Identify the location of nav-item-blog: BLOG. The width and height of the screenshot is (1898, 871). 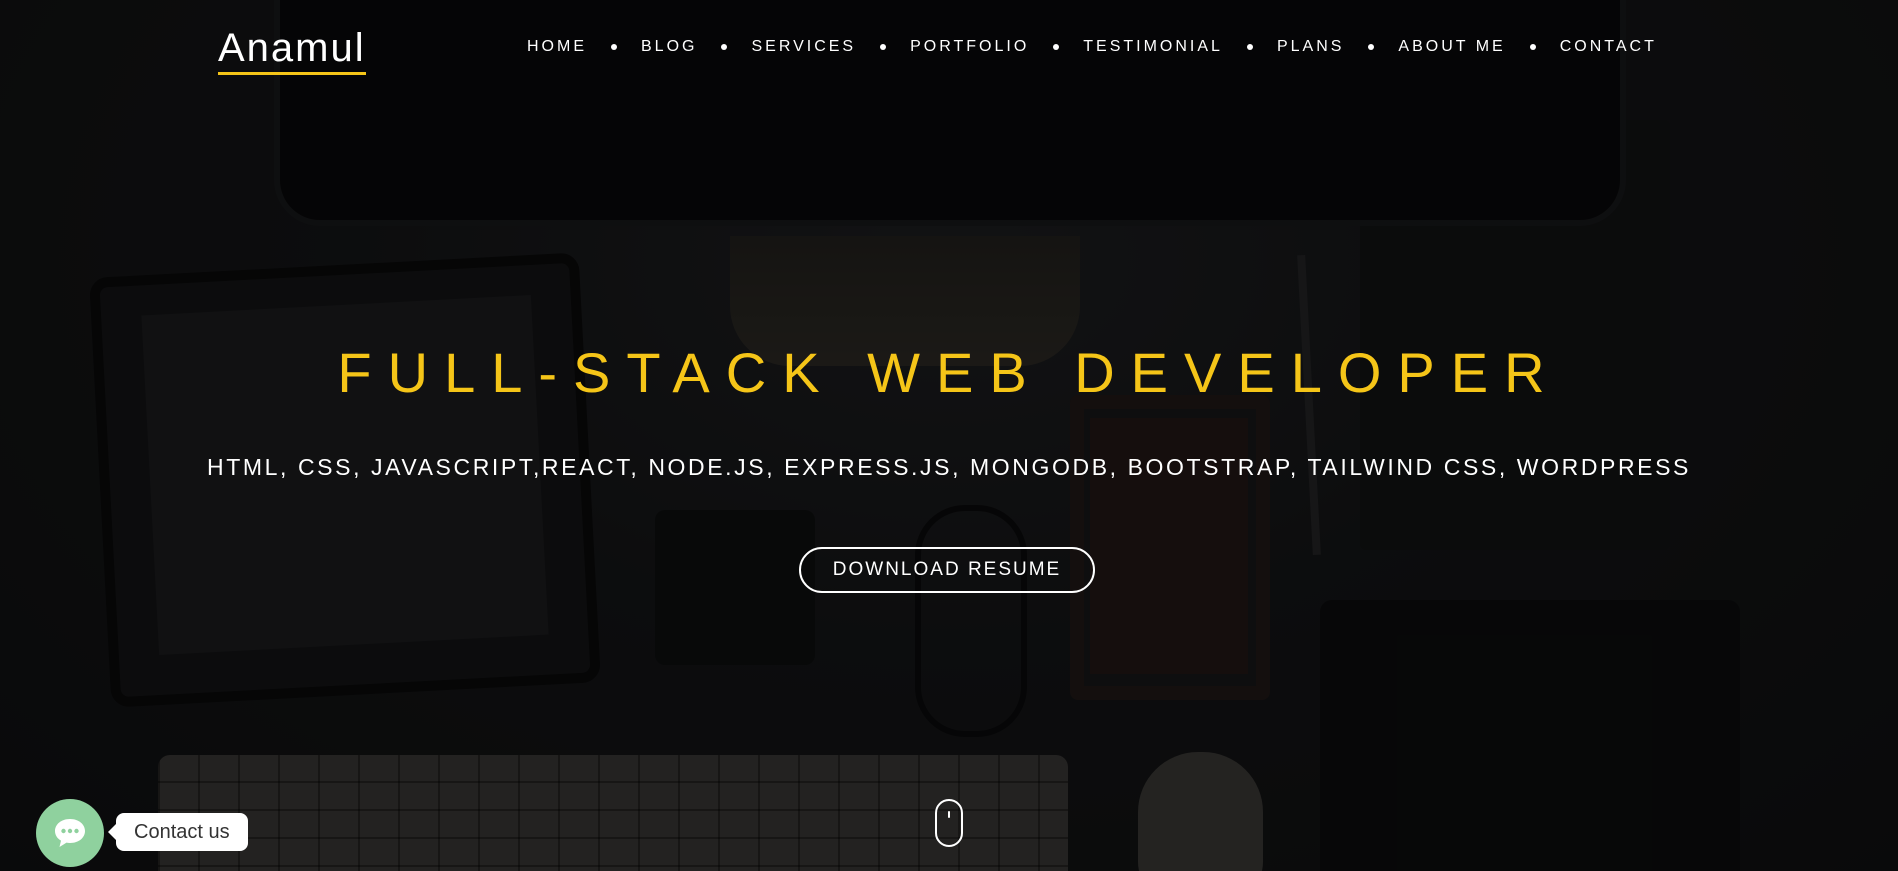
(669, 47).